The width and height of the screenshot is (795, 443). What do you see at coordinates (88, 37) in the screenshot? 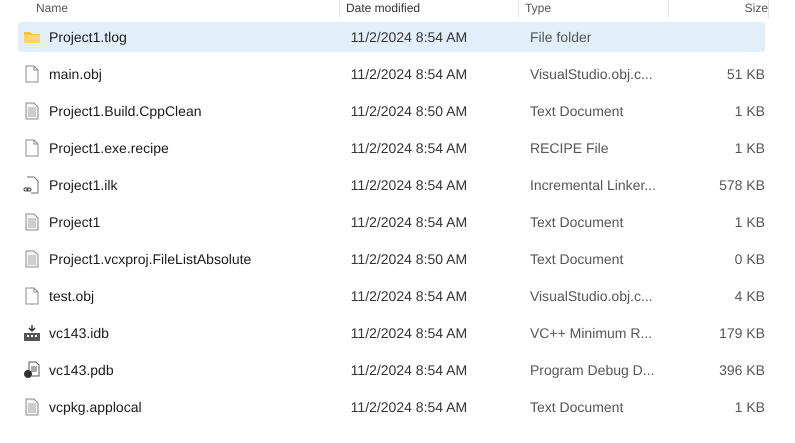
I see `file-name: Project1.tlog` at bounding box center [88, 37].